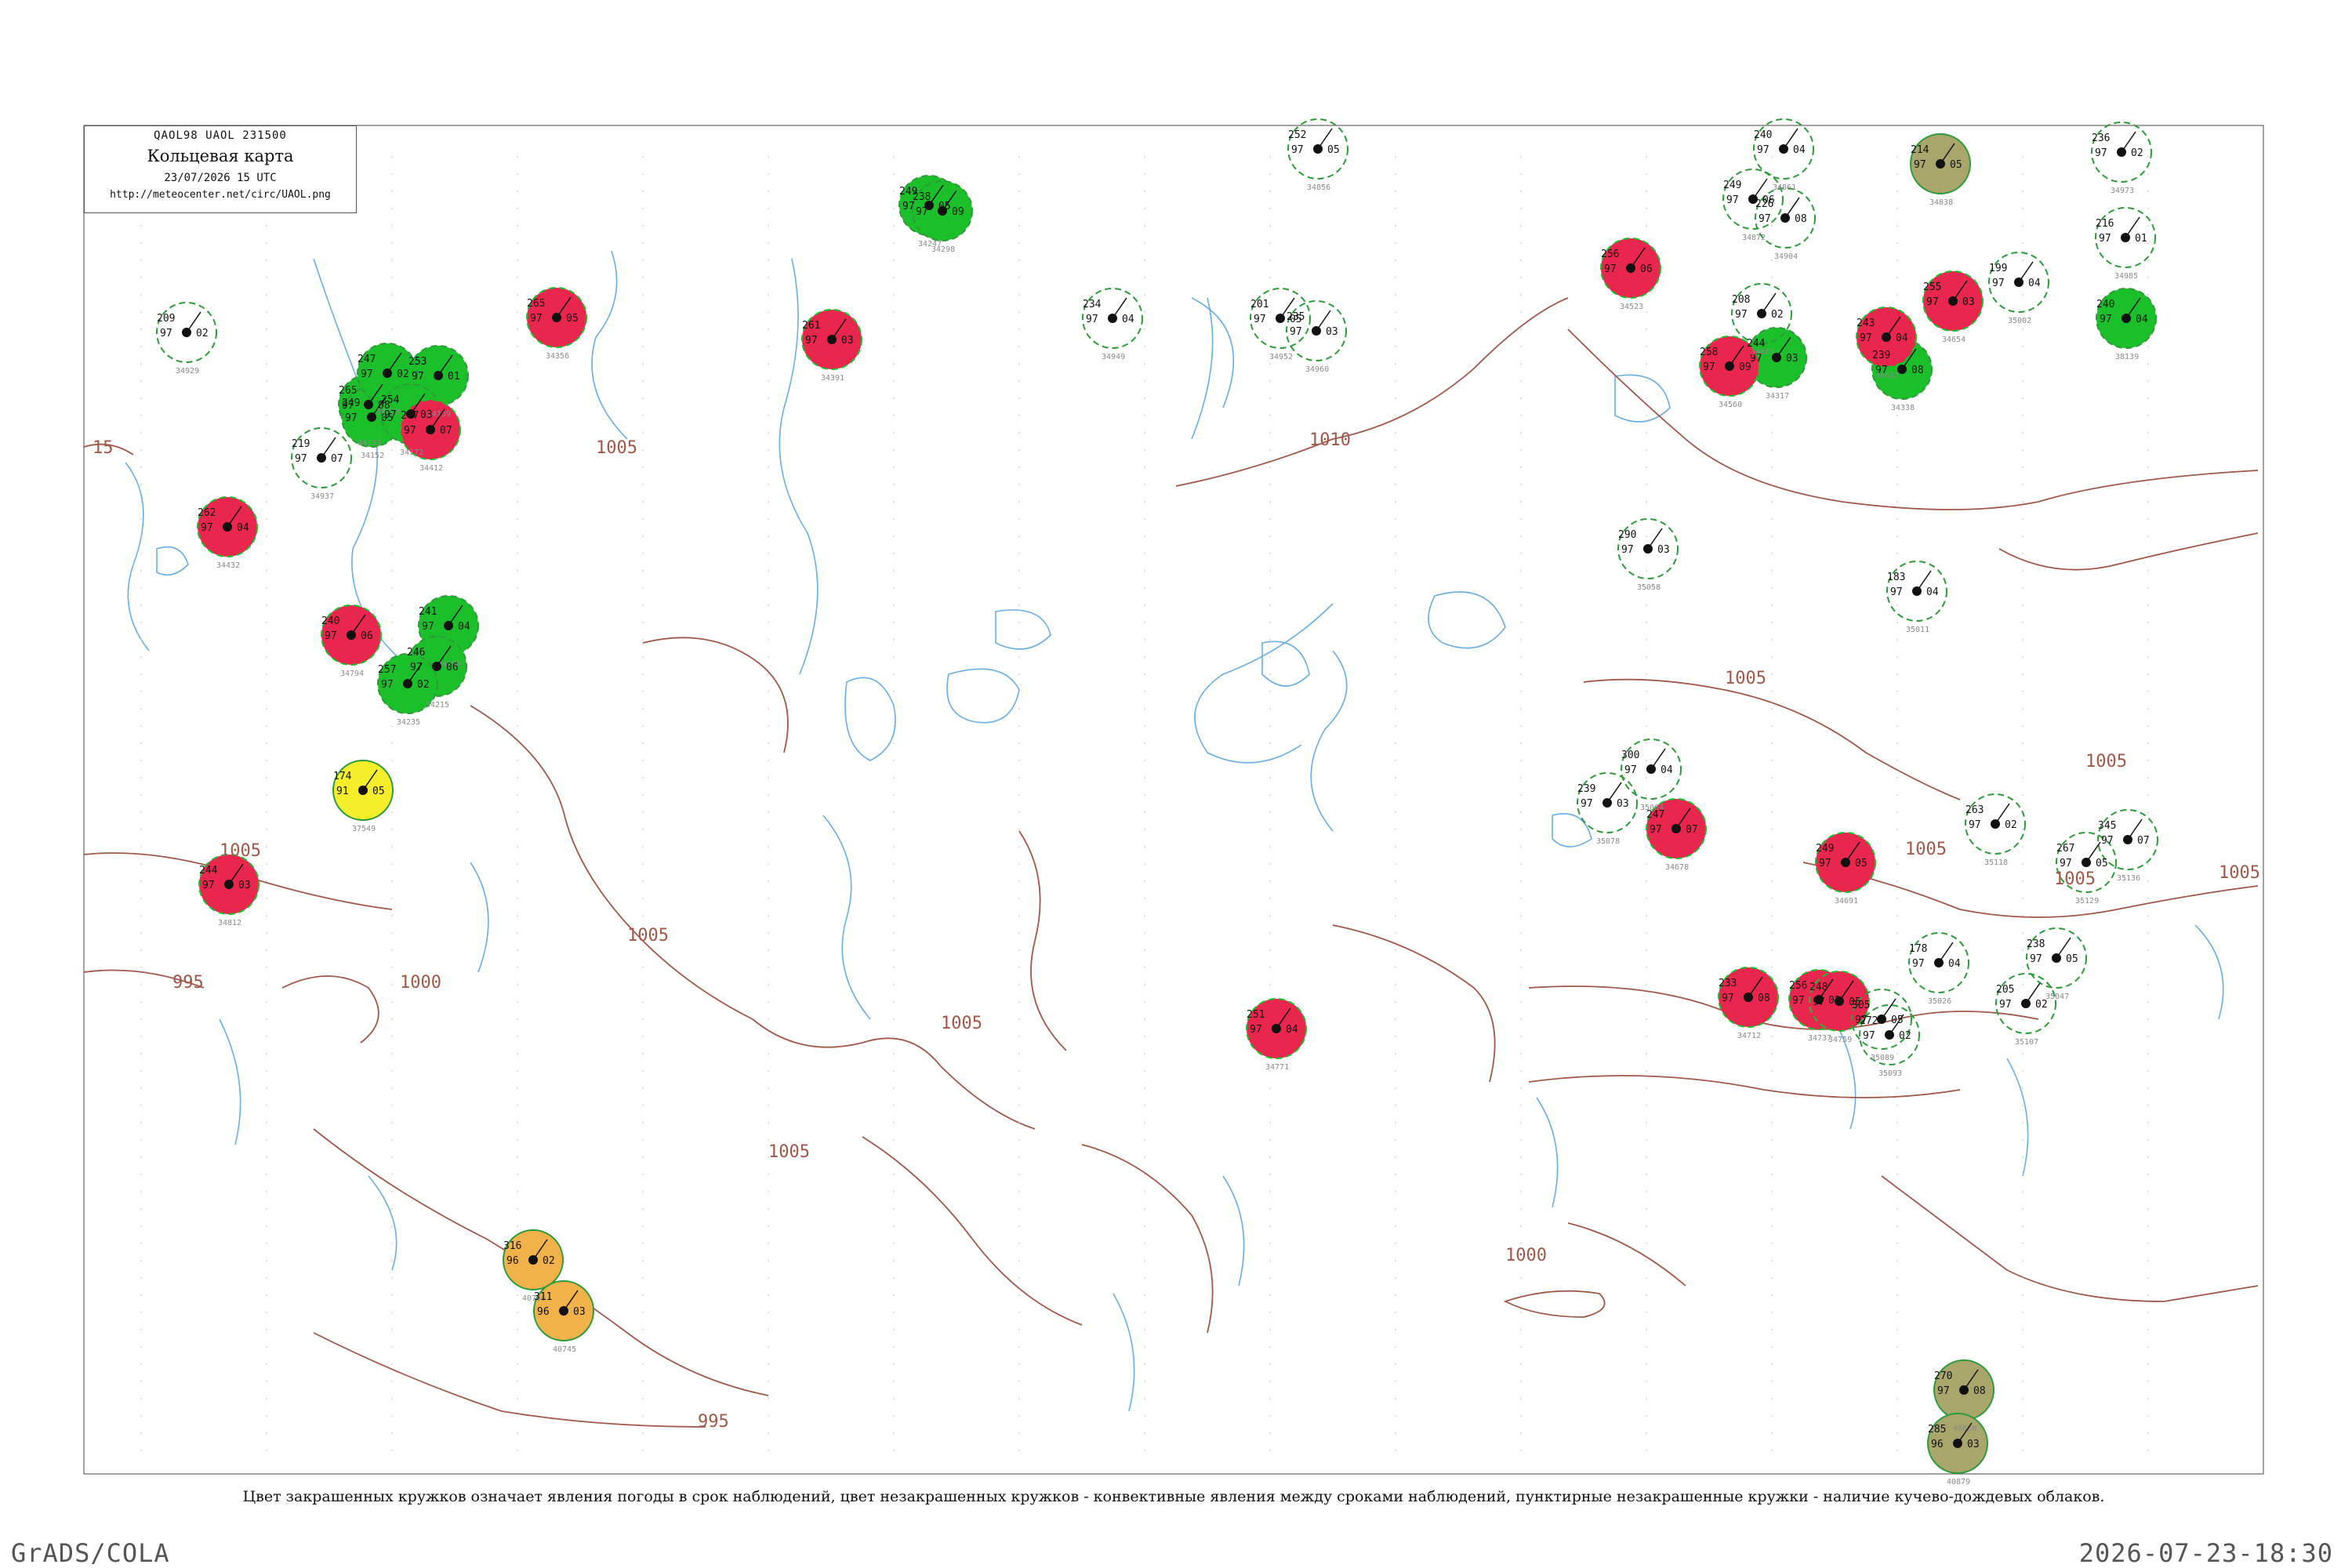 The image size is (2352, 1568). I want to click on source-url: http://meteocenter.net/circ/UAOL.png, so click(220, 195).